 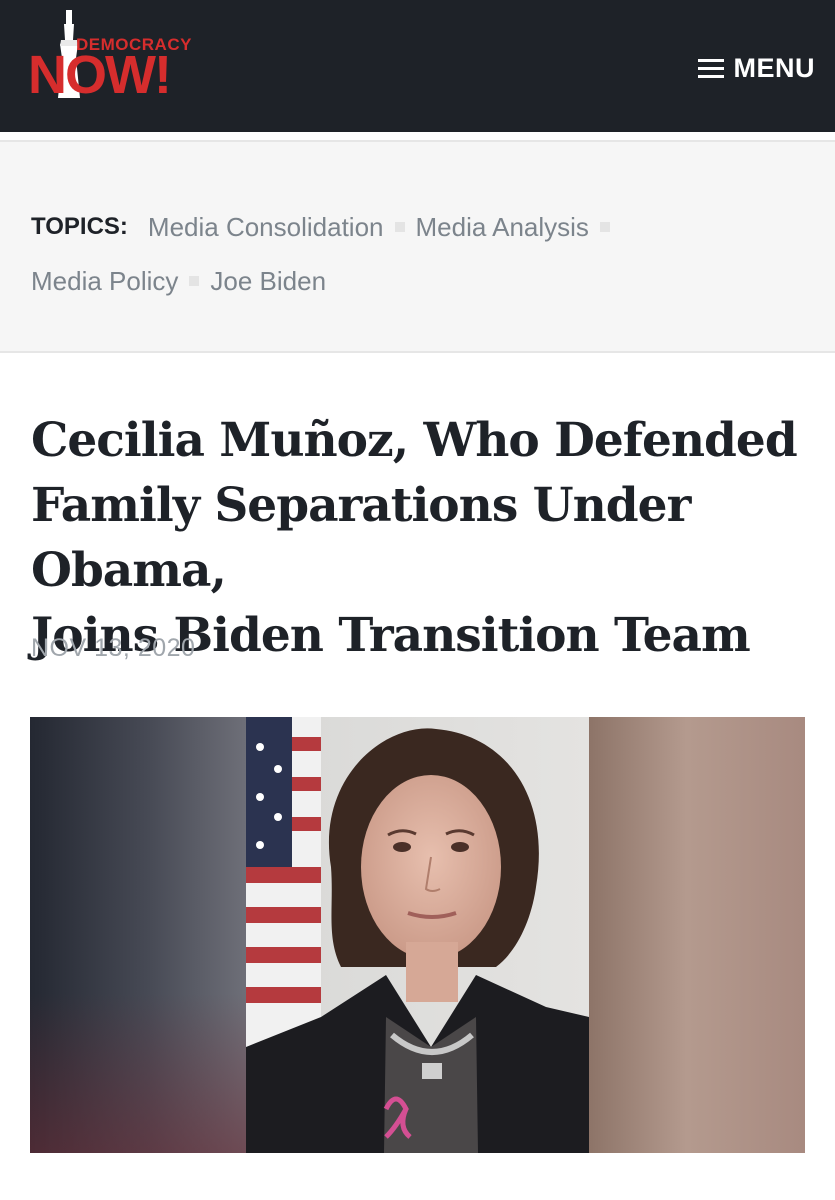 What do you see at coordinates (774, 67) in the screenshot?
I see `menu-label: MENU` at bounding box center [774, 67].